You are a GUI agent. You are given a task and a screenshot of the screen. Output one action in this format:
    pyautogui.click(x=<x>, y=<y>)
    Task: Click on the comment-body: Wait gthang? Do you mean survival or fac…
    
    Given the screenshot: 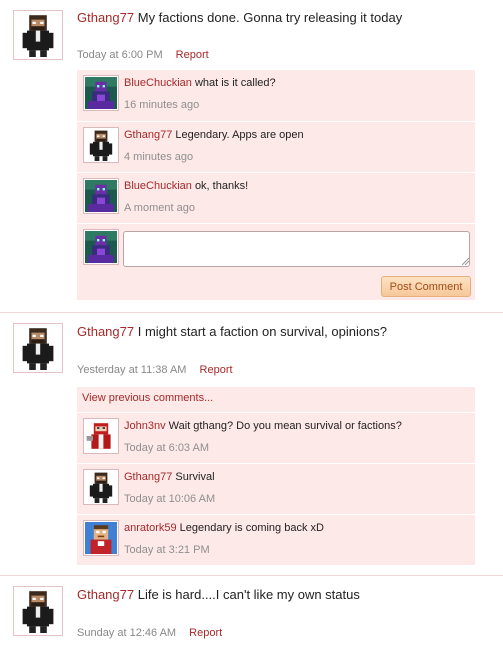 What is the action you would take?
    pyautogui.click(x=285, y=426)
    